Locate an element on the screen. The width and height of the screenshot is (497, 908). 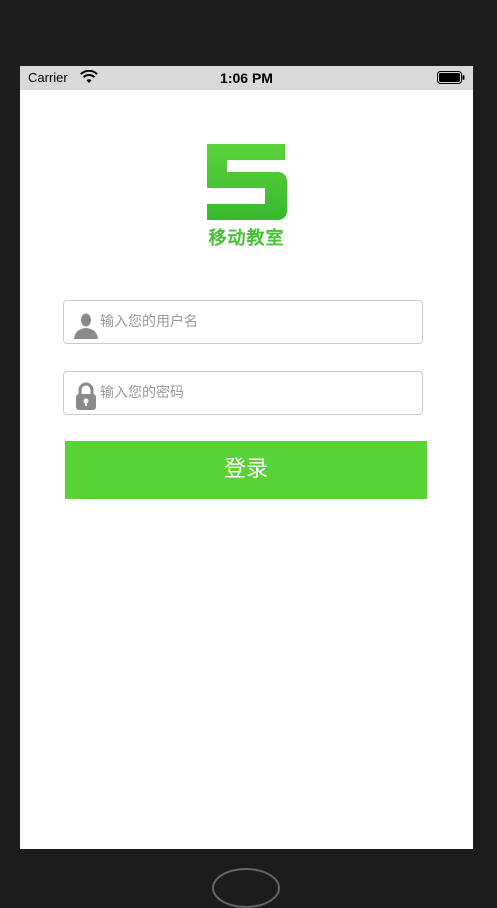
app-logo-icon is located at coordinates (247, 182).